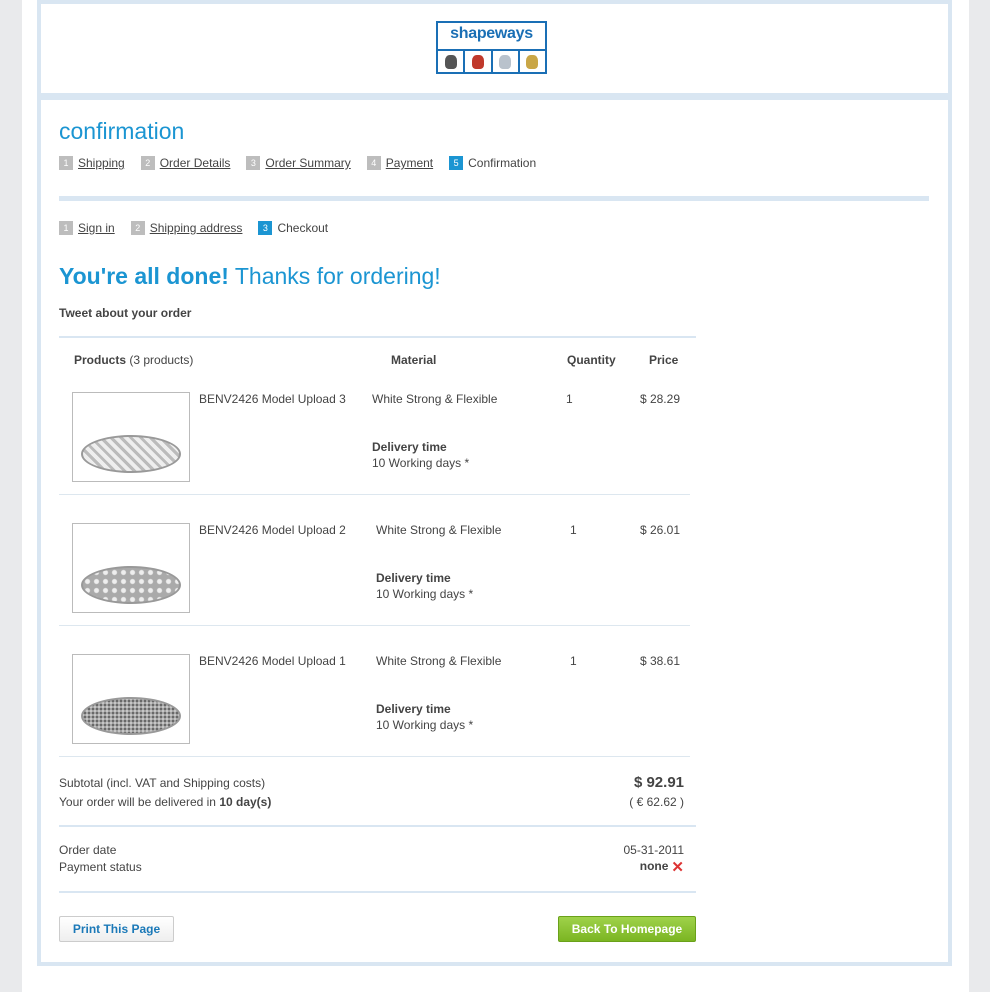 Image resolution: width=990 pixels, height=992 pixels. Describe the element at coordinates (88, 850) in the screenshot. I see `order-date-label: Order date` at that location.